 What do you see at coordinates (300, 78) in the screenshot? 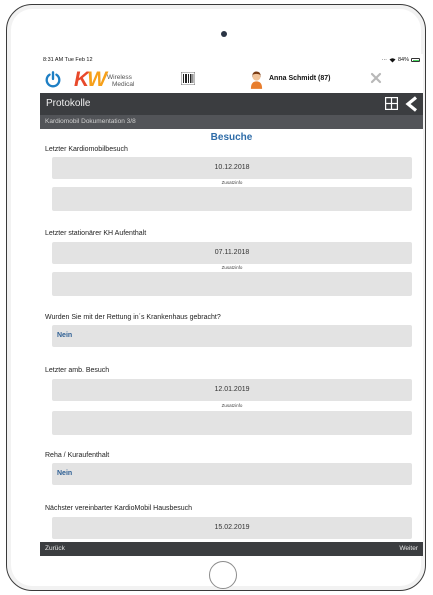
I see `patient-name: Anna Schmidt (87)` at bounding box center [300, 78].